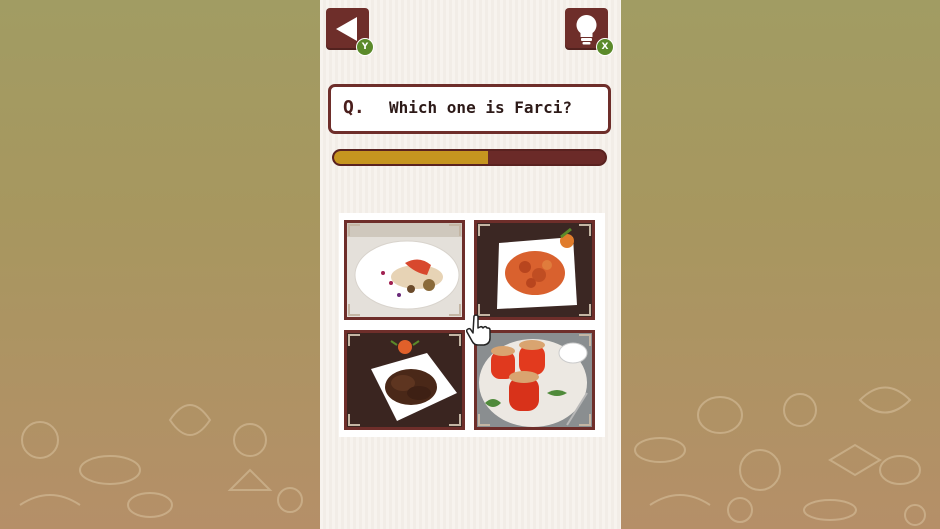 The image size is (940, 529). What do you see at coordinates (534, 380) in the screenshot?
I see `stuffed-peppers-dish` at bounding box center [534, 380].